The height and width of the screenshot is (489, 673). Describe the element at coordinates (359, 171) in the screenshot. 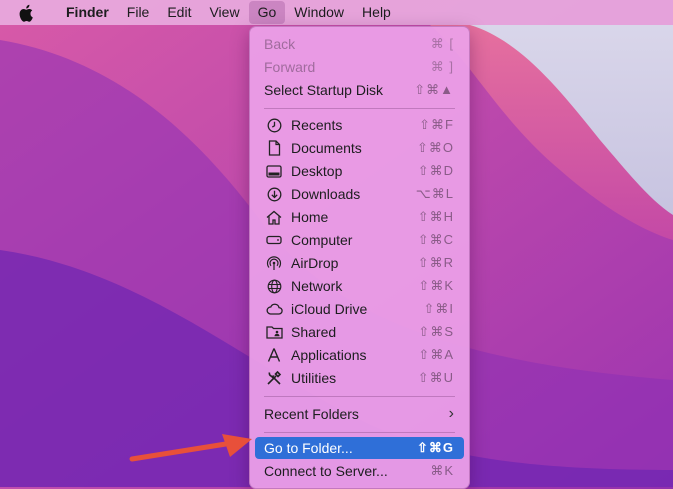

I see `menu-item-desktop: Desktop ⇧⌘D` at that location.